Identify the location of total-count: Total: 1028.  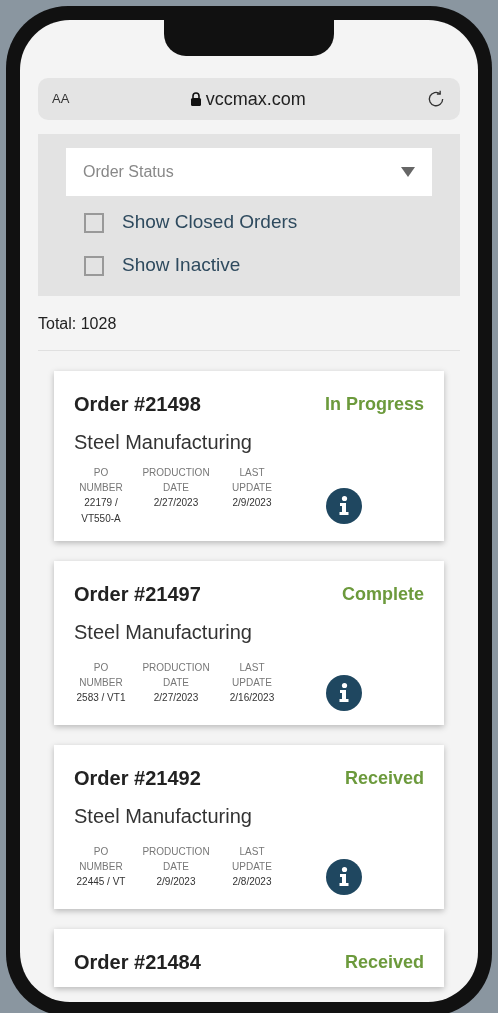
(249, 331).